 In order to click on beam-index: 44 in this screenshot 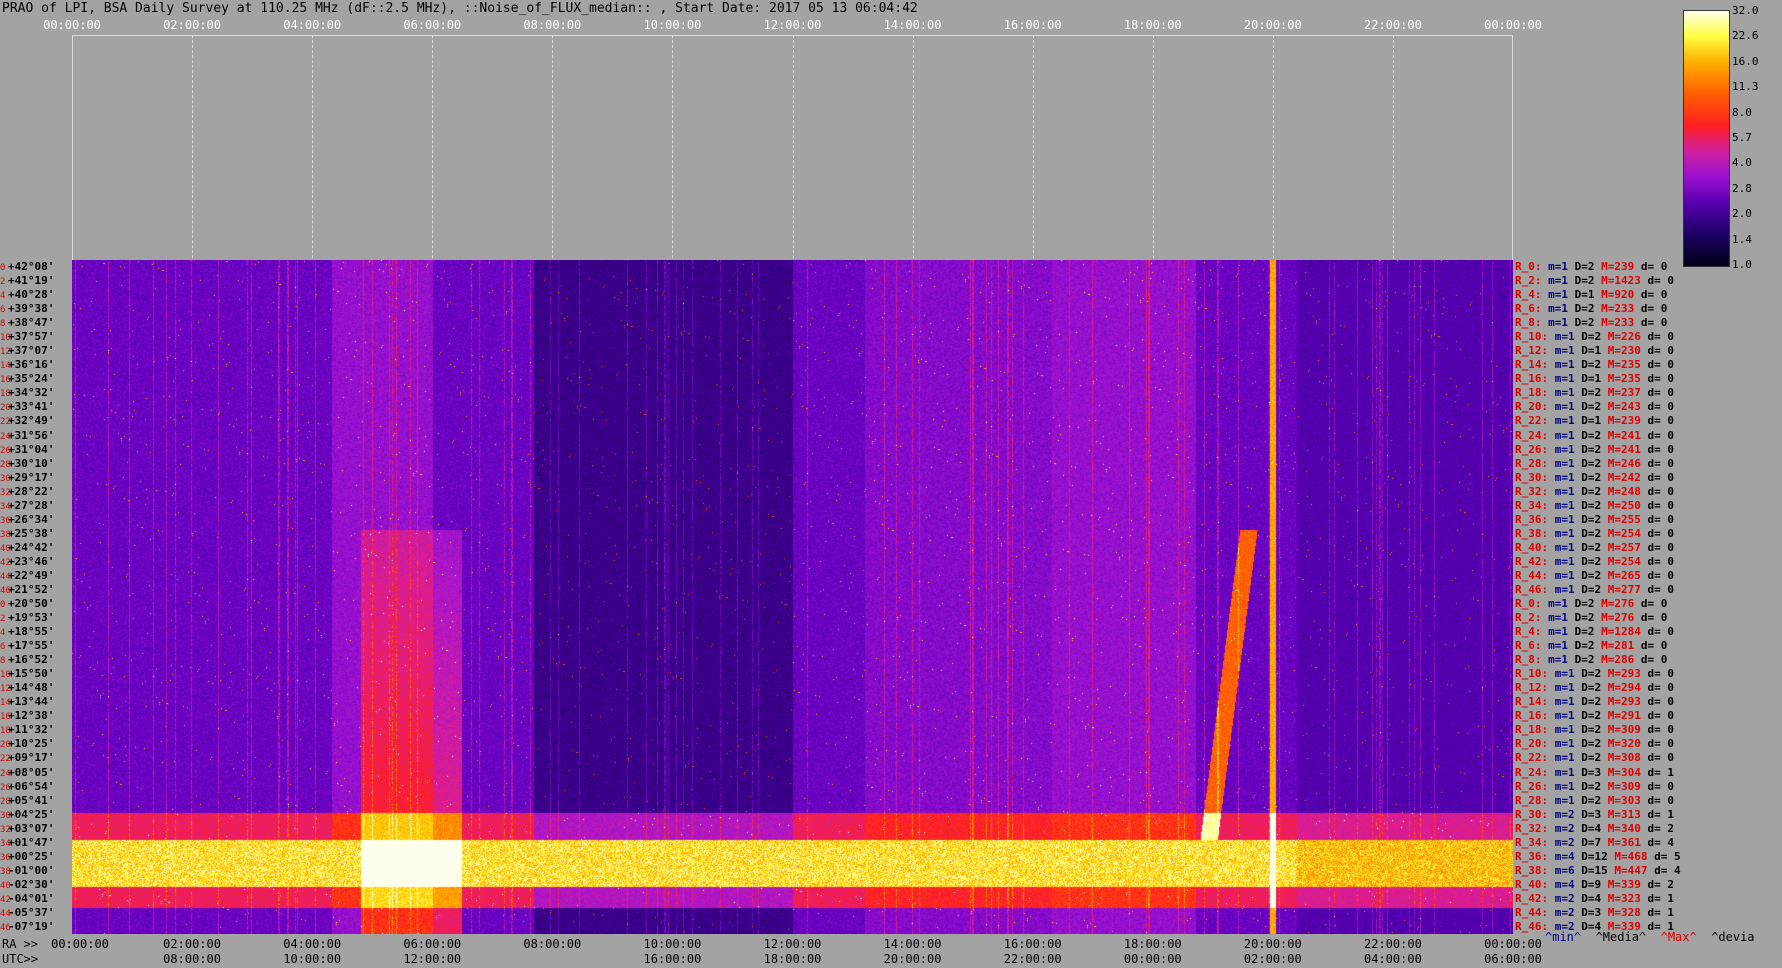, I will do `click(5, 576)`.